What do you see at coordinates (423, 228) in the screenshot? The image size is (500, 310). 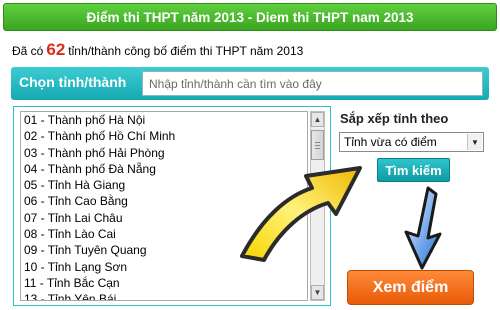 I see `blue-arrow-icon` at bounding box center [423, 228].